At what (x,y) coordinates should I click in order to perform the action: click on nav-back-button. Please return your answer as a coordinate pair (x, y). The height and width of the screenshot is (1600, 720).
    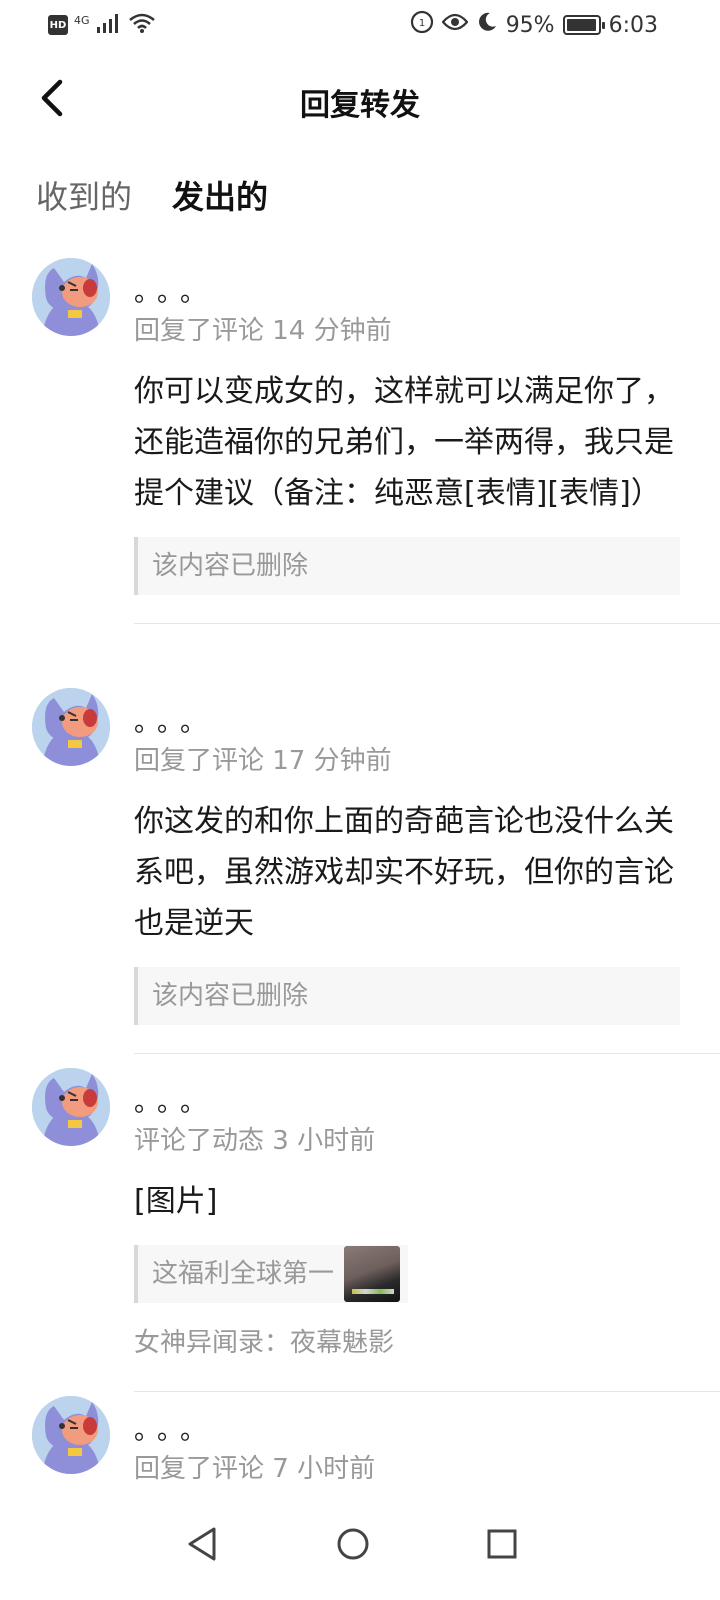
    Looking at the image, I should click on (202, 1544).